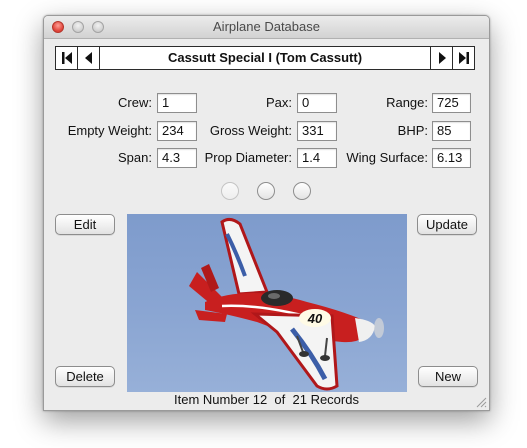 The image size is (527, 448). What do you see at coordinates (109, 130) in the screenshot?
I see `empty-weight-label: Empty Weight:` at bounding box center [109, 130].